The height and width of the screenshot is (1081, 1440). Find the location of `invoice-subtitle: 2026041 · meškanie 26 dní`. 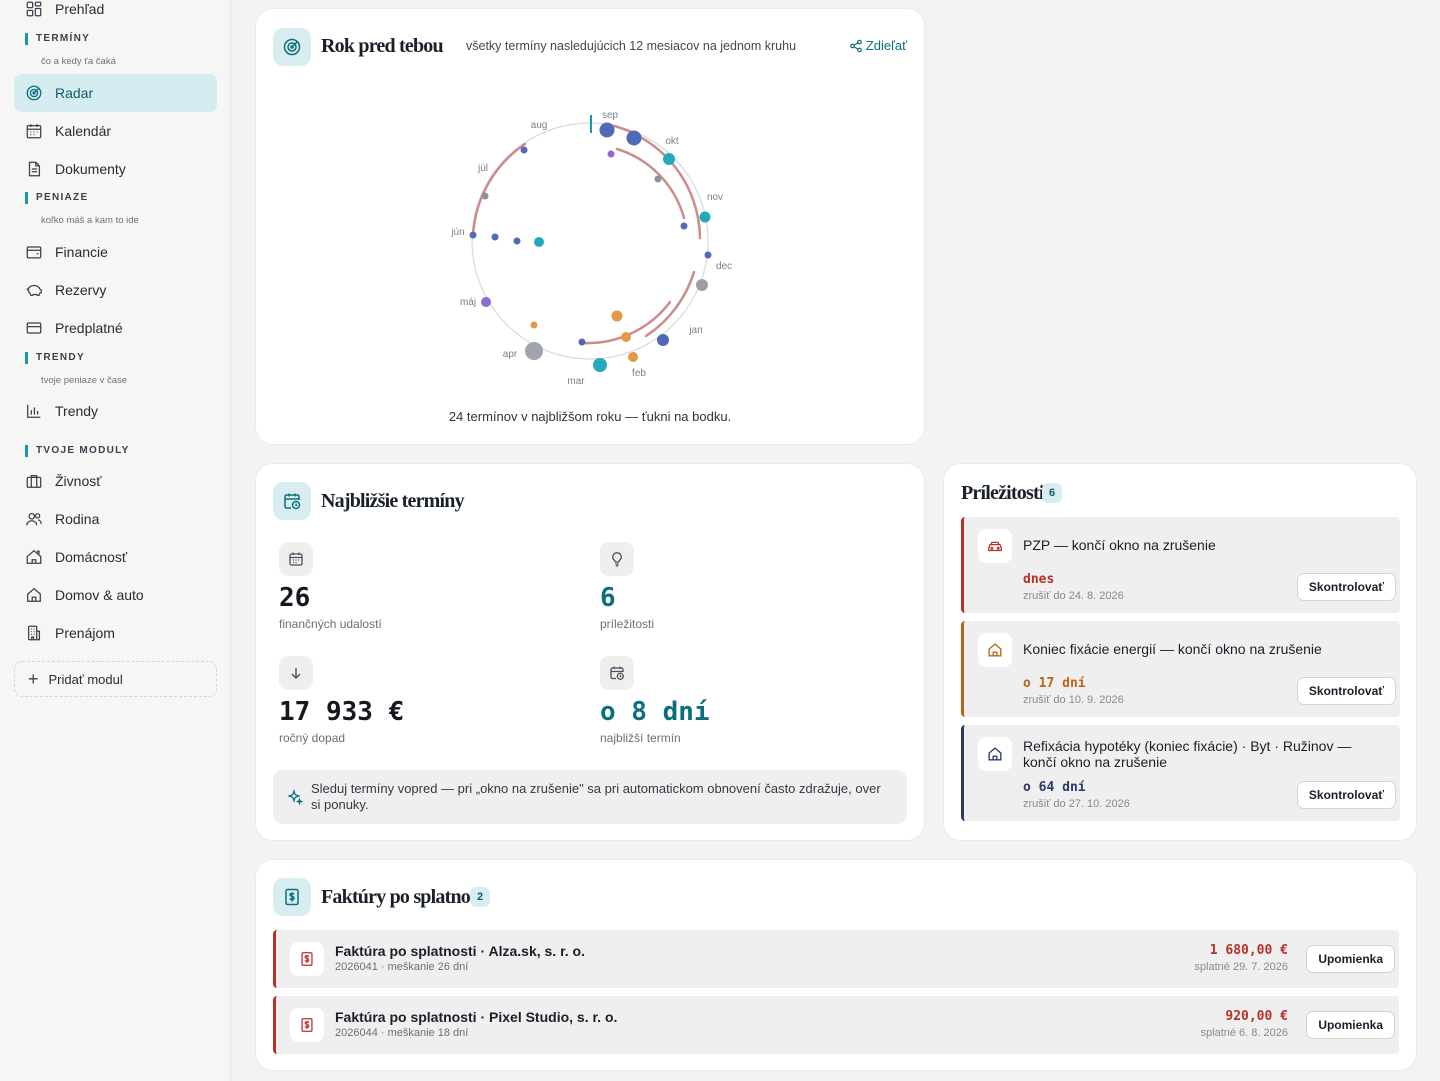

invoice-subtitle: 2026041 · meškanie 26 dní is located at coordinates (402, 967).